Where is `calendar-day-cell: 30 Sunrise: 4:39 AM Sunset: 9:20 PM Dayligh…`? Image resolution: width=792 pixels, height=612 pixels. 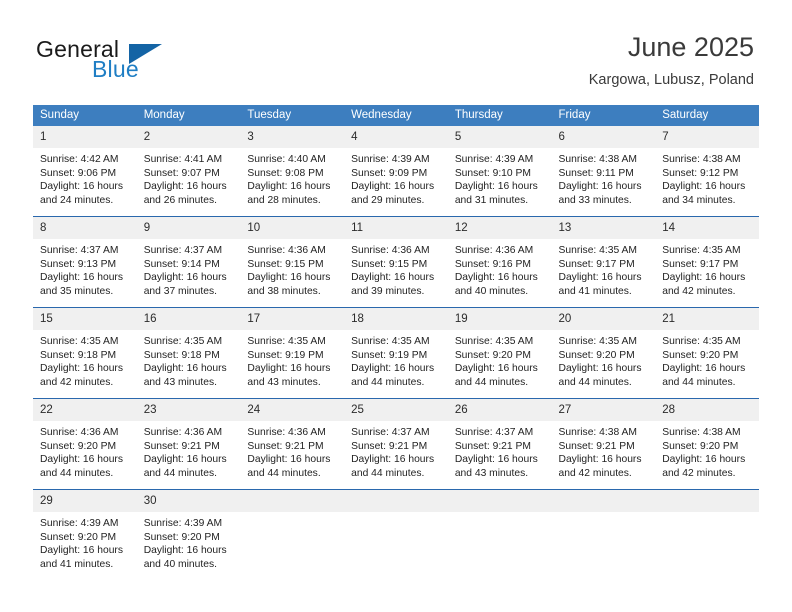 calendar-day-cell: 30 Sunrise: 4:39 AM Sunset: 9:20 PM Dayligh… is located at coordinates (188, 534).